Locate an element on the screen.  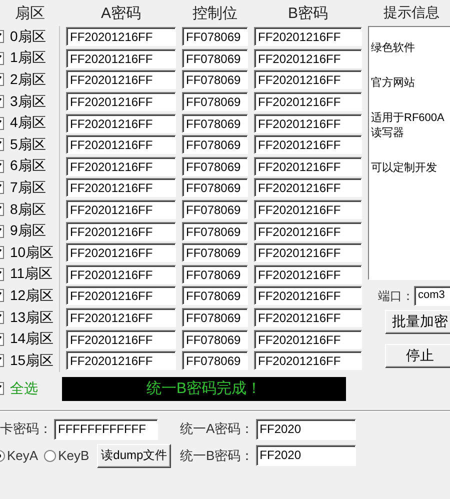
radio-button is located at coordinates (50, 456).